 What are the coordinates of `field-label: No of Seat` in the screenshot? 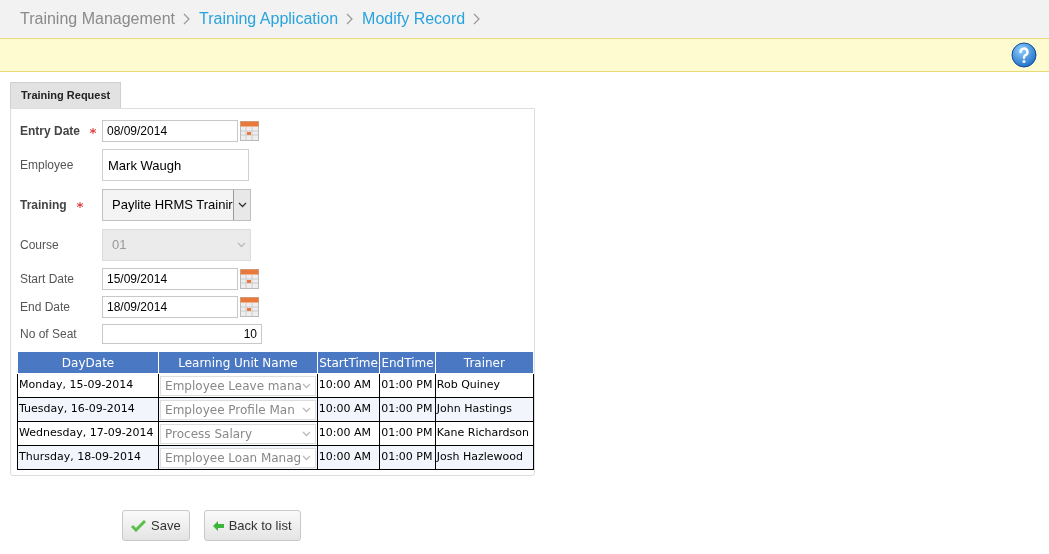 It's located at (48, 334).